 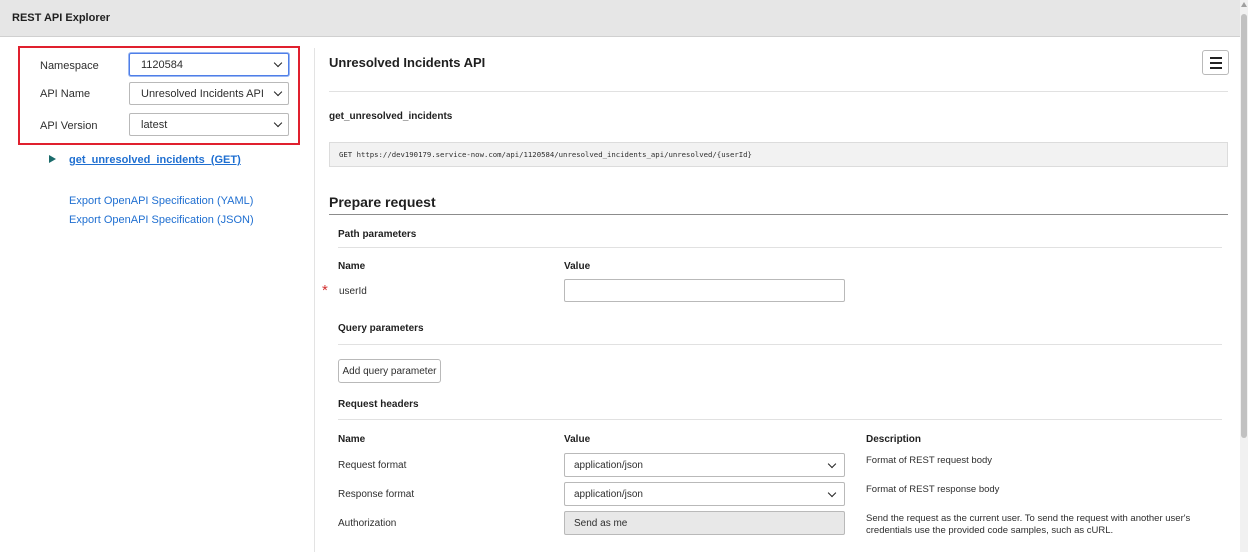 I want to click on api-name-label: API Name, so click(x=65, y=94).